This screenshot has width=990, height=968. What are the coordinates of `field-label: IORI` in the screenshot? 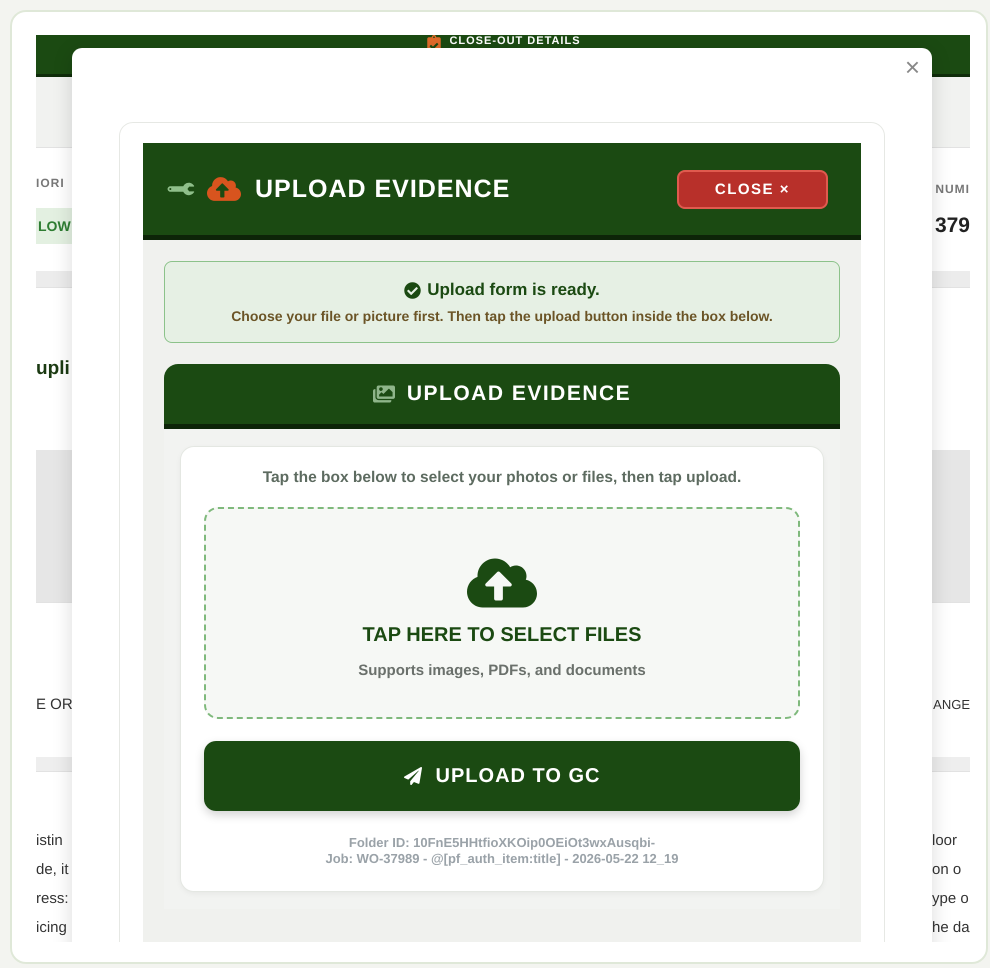 It's located at (50, 183).